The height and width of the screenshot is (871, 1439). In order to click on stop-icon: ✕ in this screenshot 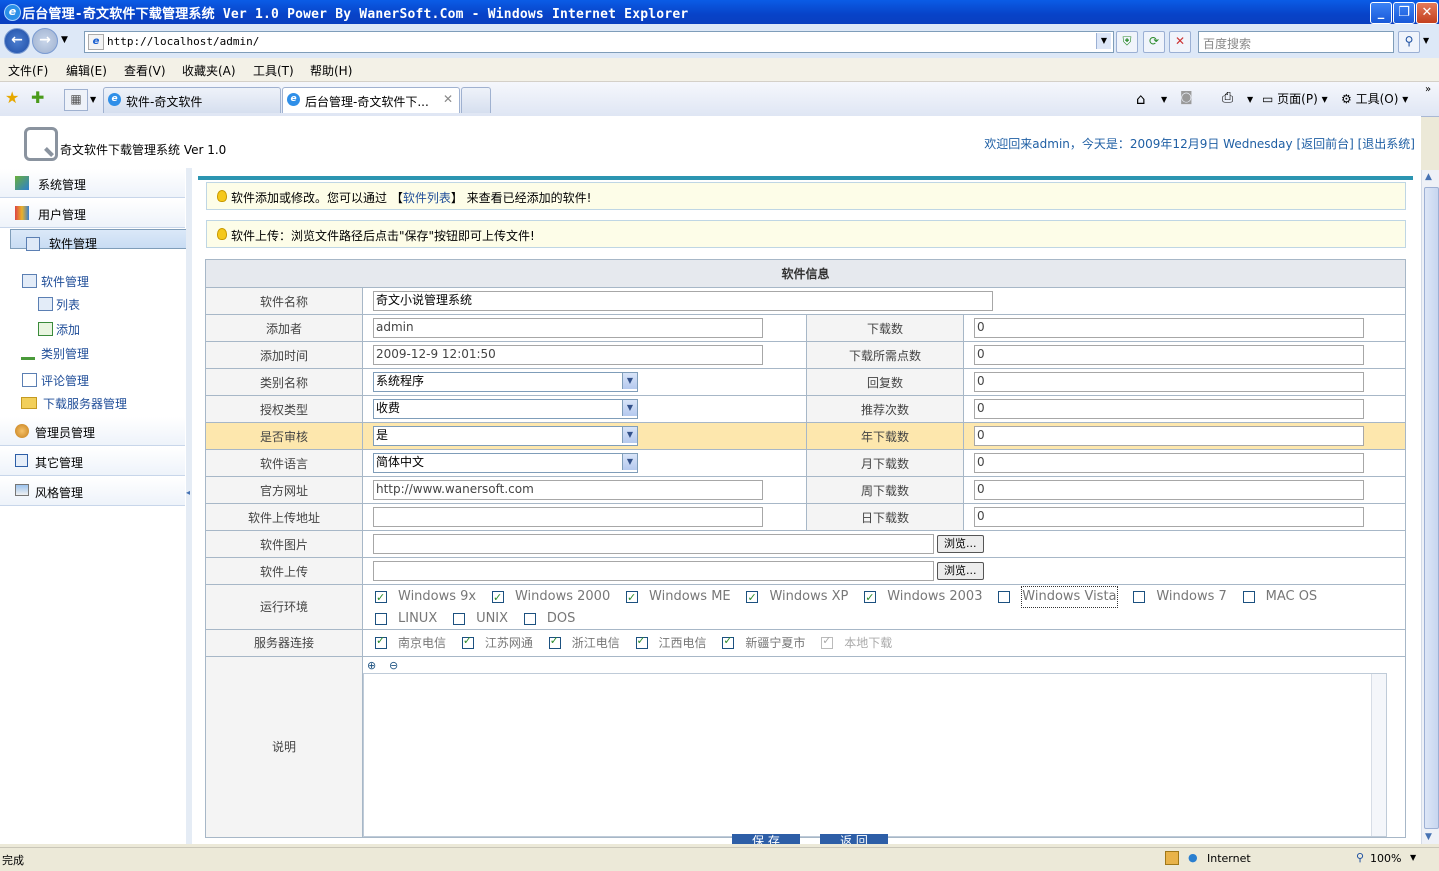, I will do `click(1180, 42)`.